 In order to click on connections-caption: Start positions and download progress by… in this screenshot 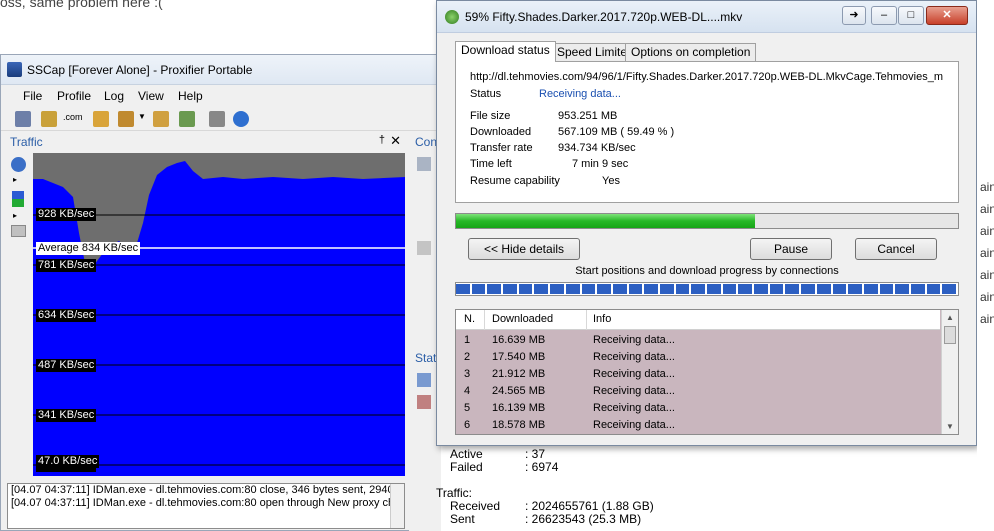, I will do `click(707, 271)`.